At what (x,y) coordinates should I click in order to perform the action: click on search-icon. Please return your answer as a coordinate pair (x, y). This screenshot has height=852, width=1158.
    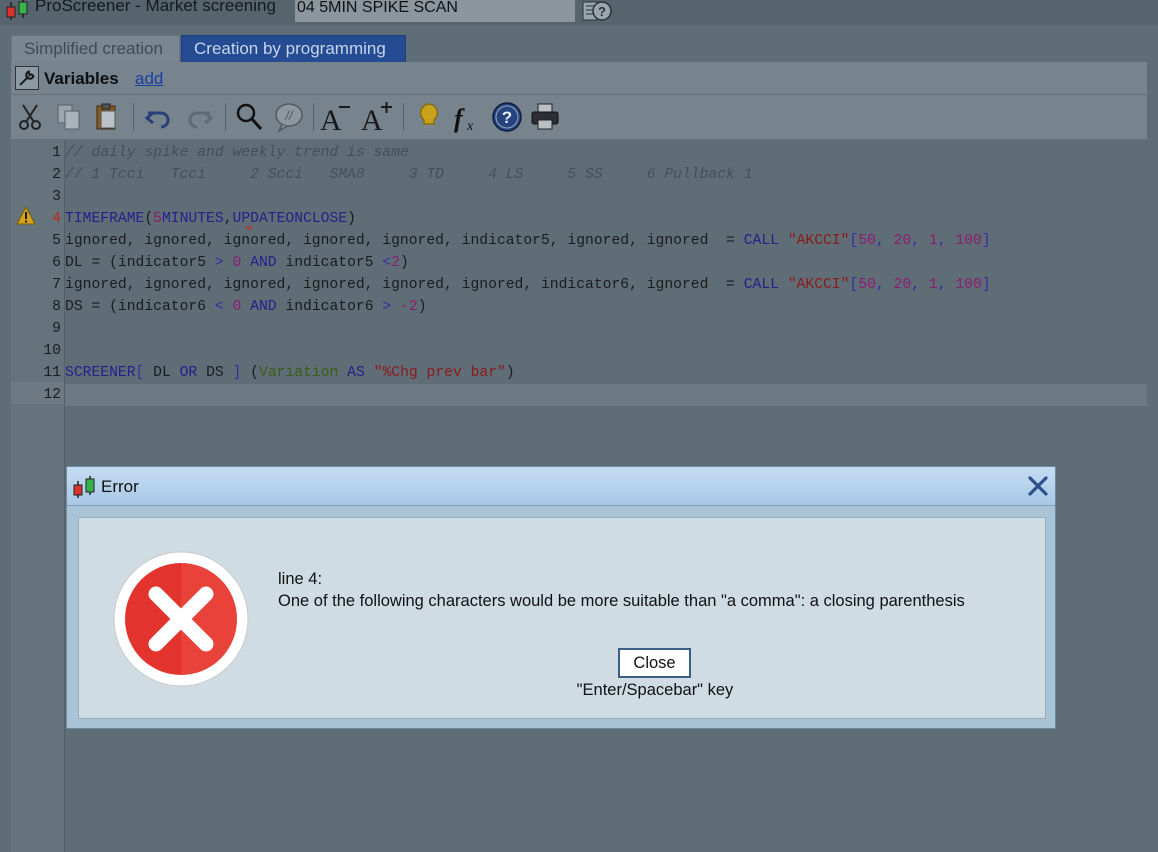
    Looking at the image, I should click on (249, 117).